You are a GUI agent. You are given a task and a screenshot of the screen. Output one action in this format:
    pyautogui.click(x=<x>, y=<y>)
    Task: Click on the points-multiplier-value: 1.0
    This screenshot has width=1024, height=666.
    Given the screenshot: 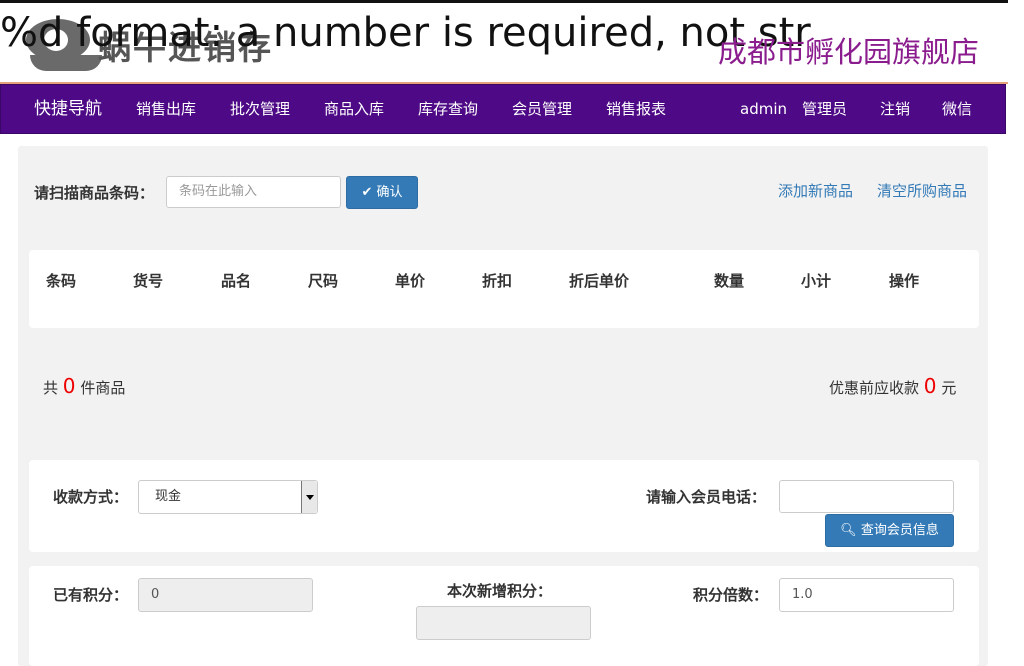 What is the action you would take?
    pyautogui.click(x=802, y=594)
    